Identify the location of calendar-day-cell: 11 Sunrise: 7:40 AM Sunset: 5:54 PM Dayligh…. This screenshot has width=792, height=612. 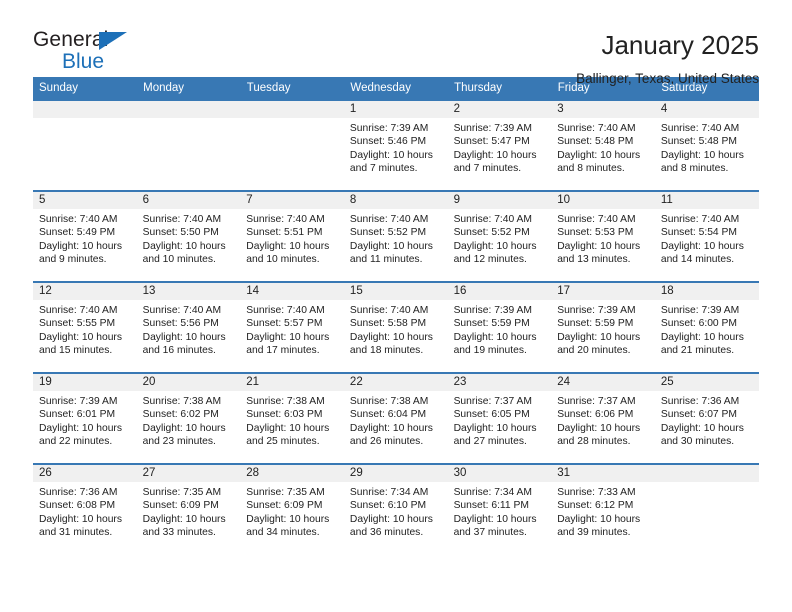
(706, 236).